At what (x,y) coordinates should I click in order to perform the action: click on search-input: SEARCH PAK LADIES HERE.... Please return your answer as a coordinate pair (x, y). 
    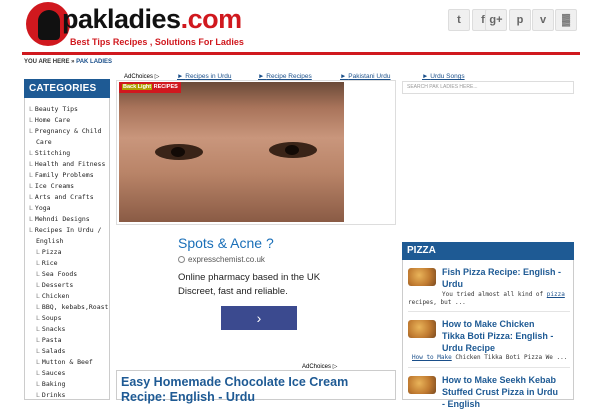
    Looking at the image, I should click on (488, 87).